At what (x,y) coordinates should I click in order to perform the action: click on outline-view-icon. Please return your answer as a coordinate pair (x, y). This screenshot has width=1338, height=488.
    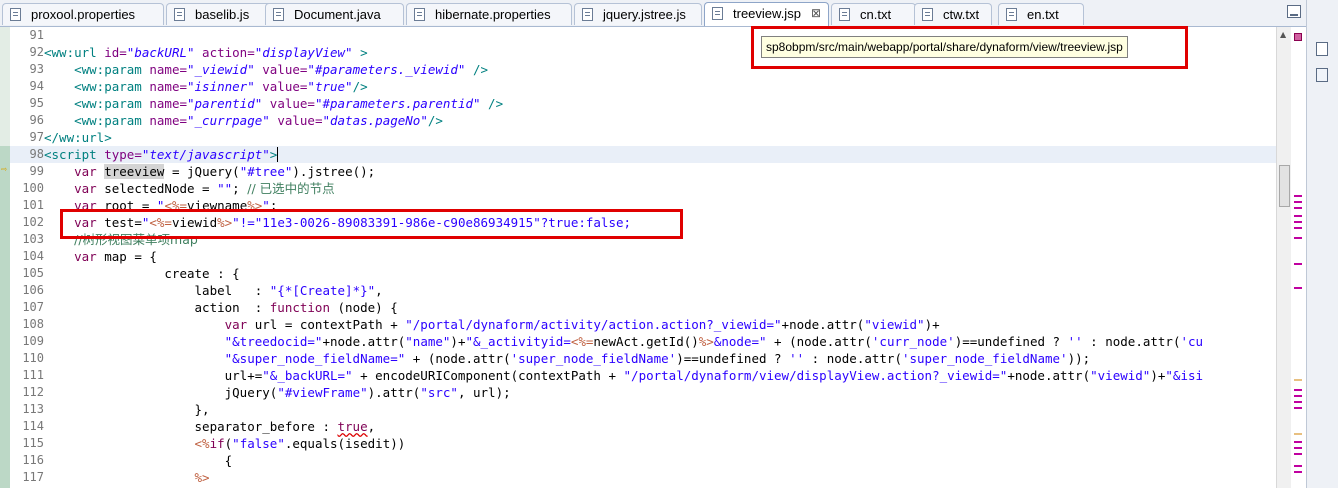
    Looking at the image, I should click on (1322, 75).